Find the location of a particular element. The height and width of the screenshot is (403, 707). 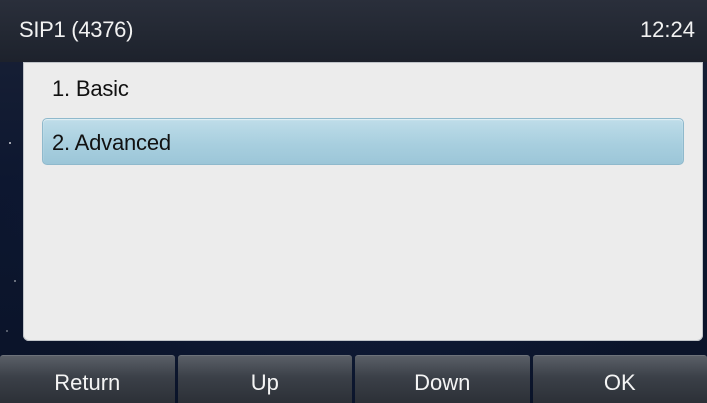

account-title: SIP1 (4376) is located at coordinates (76, 29).